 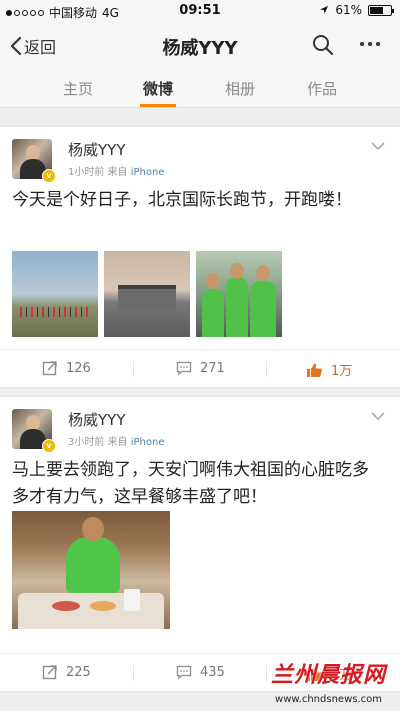 I want to click on location-arrow-icon, so click(x=324, y=10).